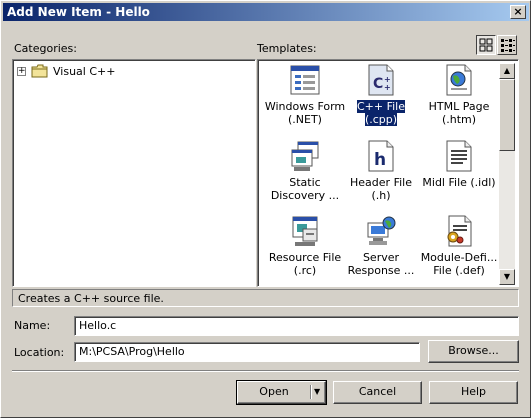 The image size is (531, 418). I want to click on large-icons-icon, so click(486, 45).